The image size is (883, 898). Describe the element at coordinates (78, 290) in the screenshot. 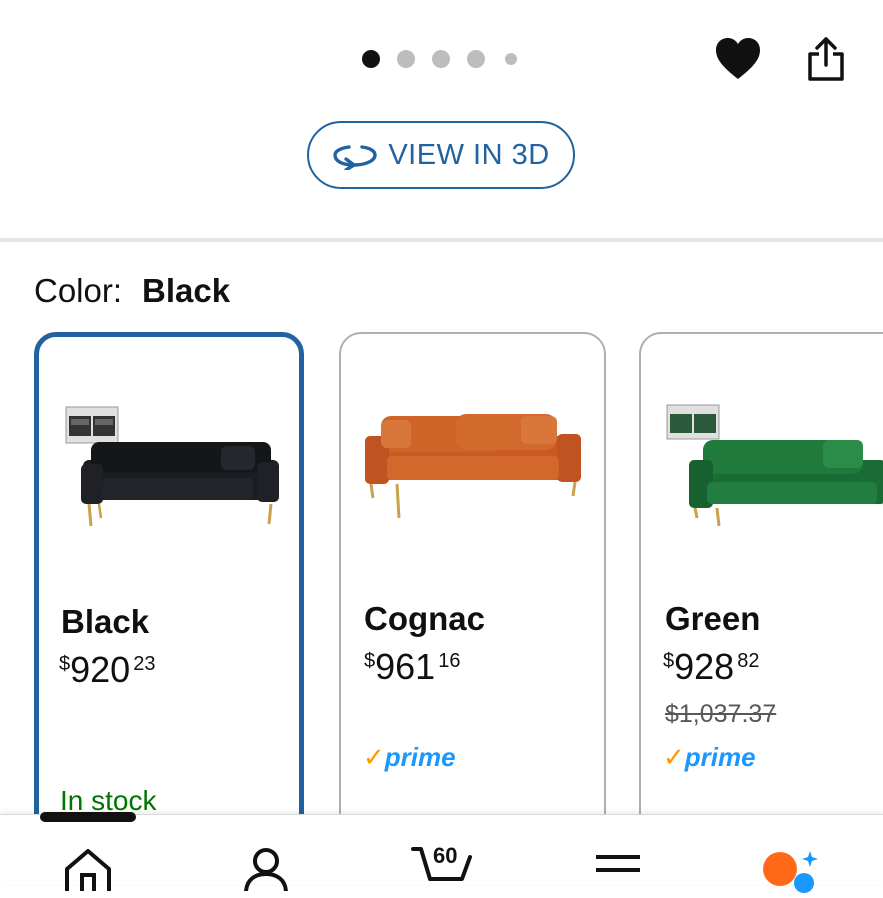

I see `color-label-text: Color:` at that location.